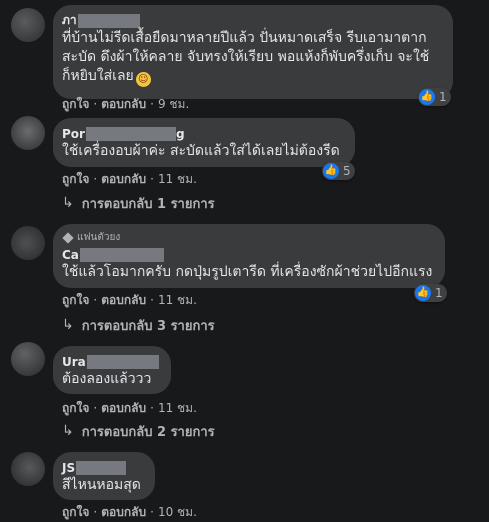 The height and width of the screenshot is (522, 489). What do you see at coordinates (104, 476) in the screenshot?
I see `comment-bubble: JS สีไหนหอมสุด` at bounding box center [104, 476].